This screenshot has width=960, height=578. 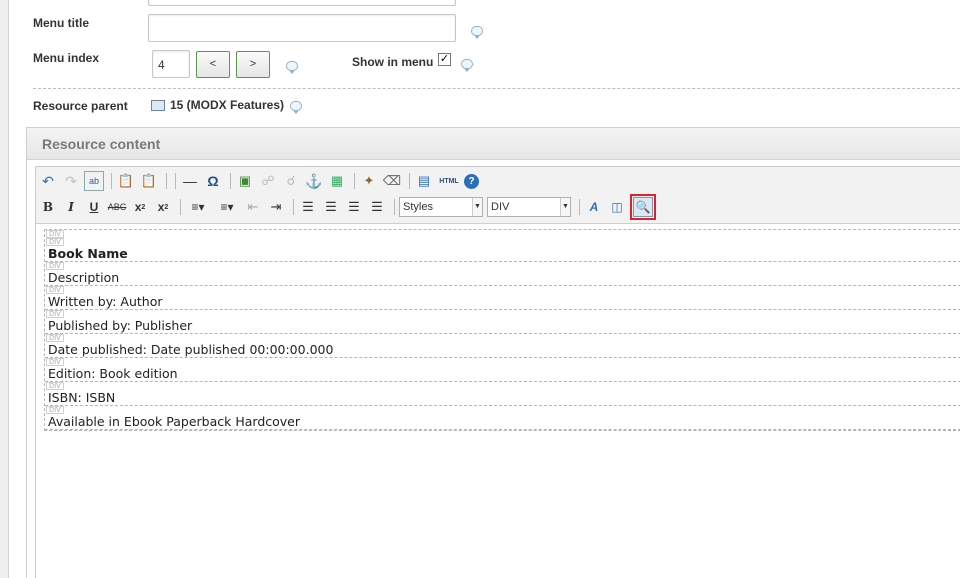 I want to click on resource-parent-help-icon, so click(x=296, y=107).